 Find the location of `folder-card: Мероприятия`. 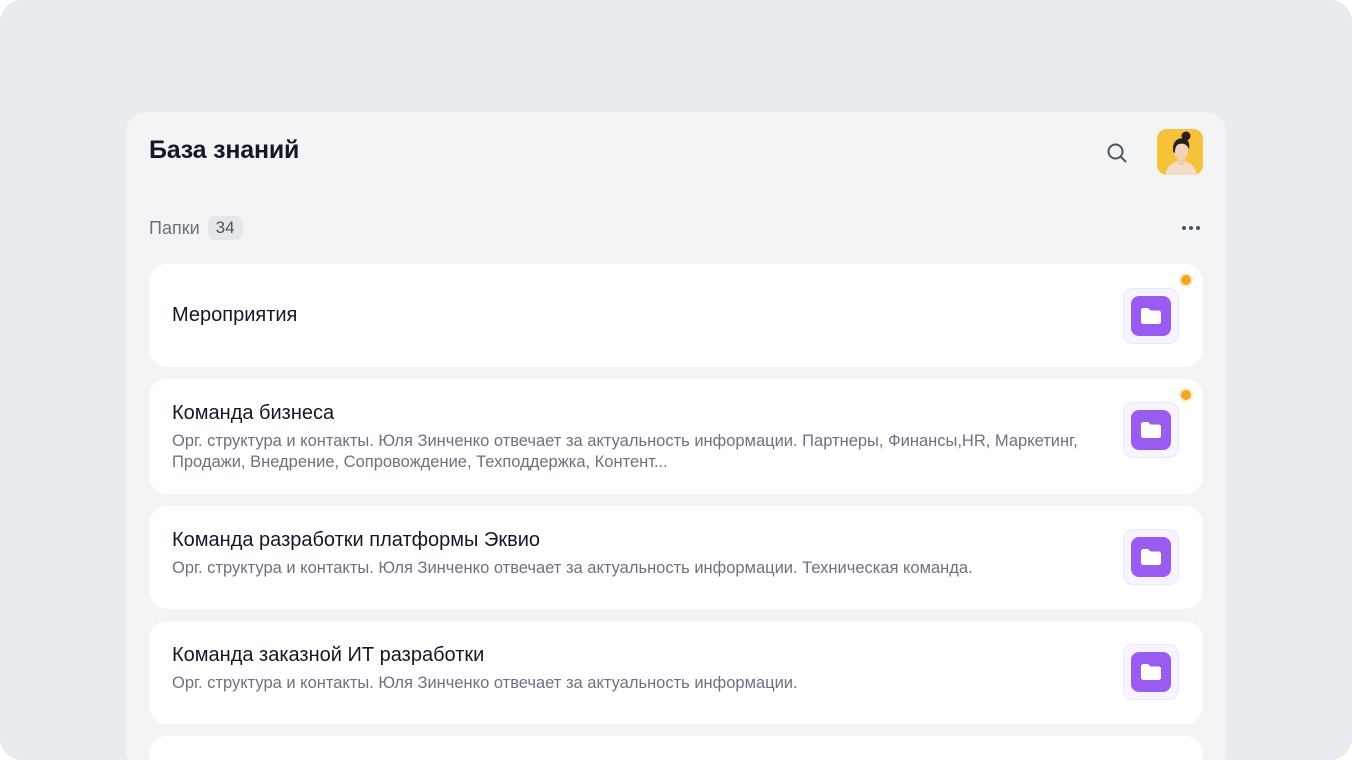

folder-card: Мероприятия is located at coordinates (676, 315).